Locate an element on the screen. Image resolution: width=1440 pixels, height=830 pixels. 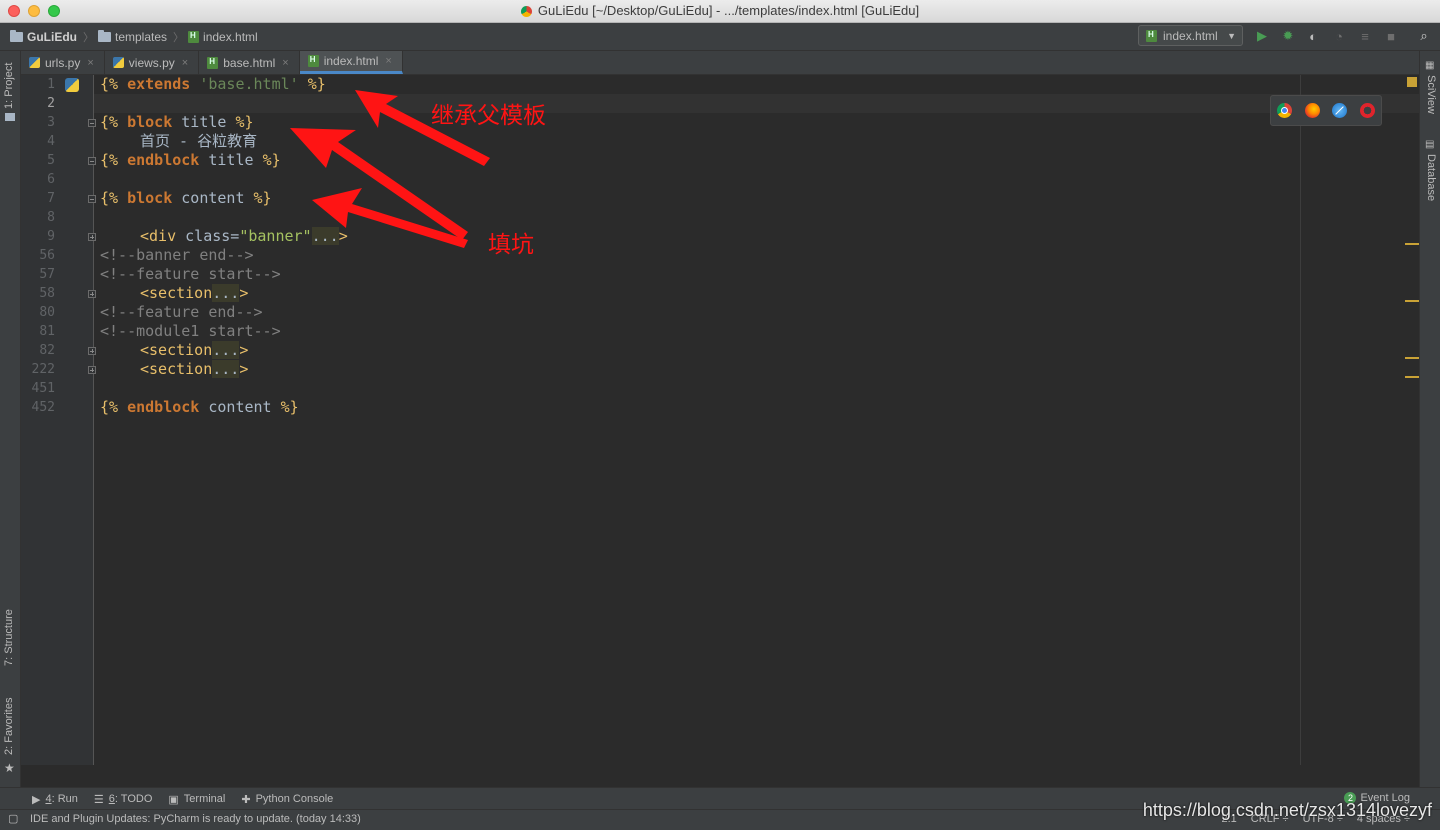
list-icon: ☰ is located at coordinates (98, 799).